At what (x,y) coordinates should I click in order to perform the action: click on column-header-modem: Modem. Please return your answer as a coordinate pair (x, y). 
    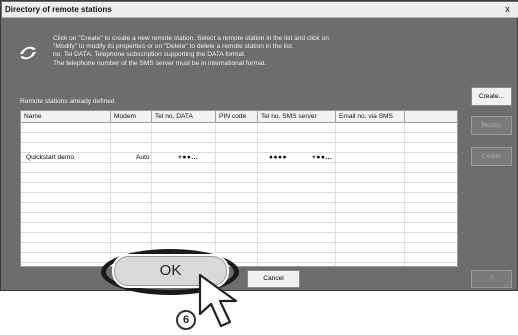
    Looking at the image, I should click on (131, 117).